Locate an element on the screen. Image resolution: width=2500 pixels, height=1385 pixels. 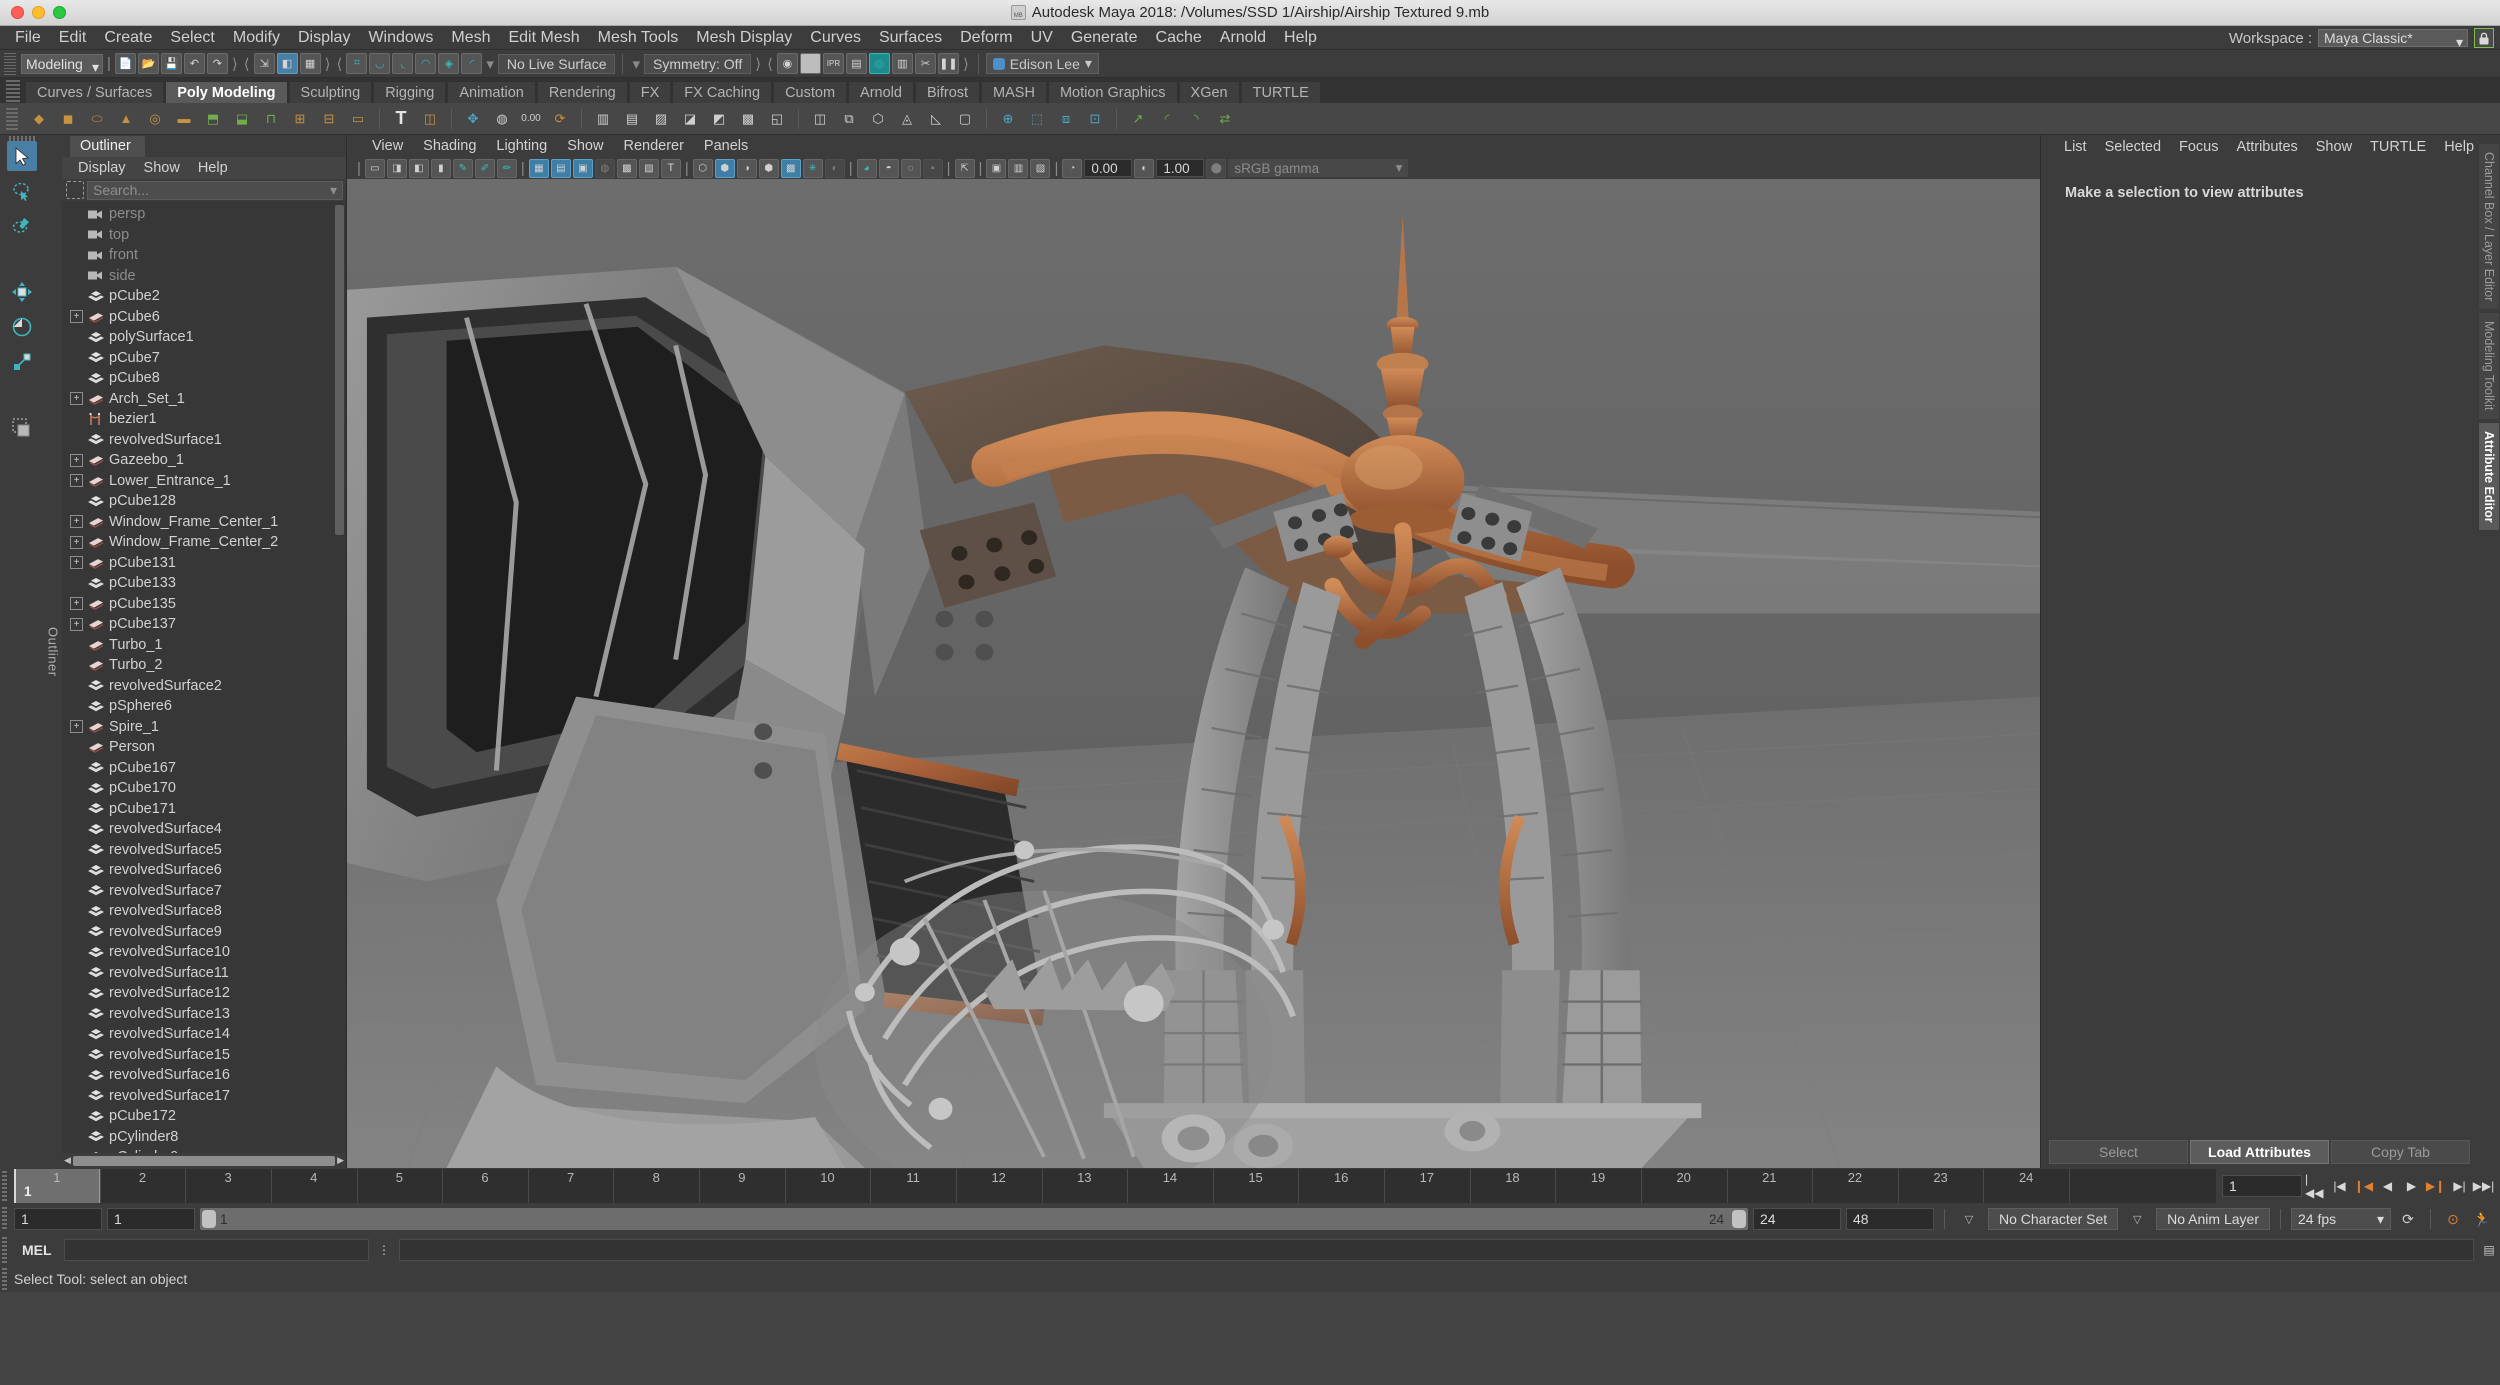
redo-icon: ↷ is located at coordinates (217, 63).